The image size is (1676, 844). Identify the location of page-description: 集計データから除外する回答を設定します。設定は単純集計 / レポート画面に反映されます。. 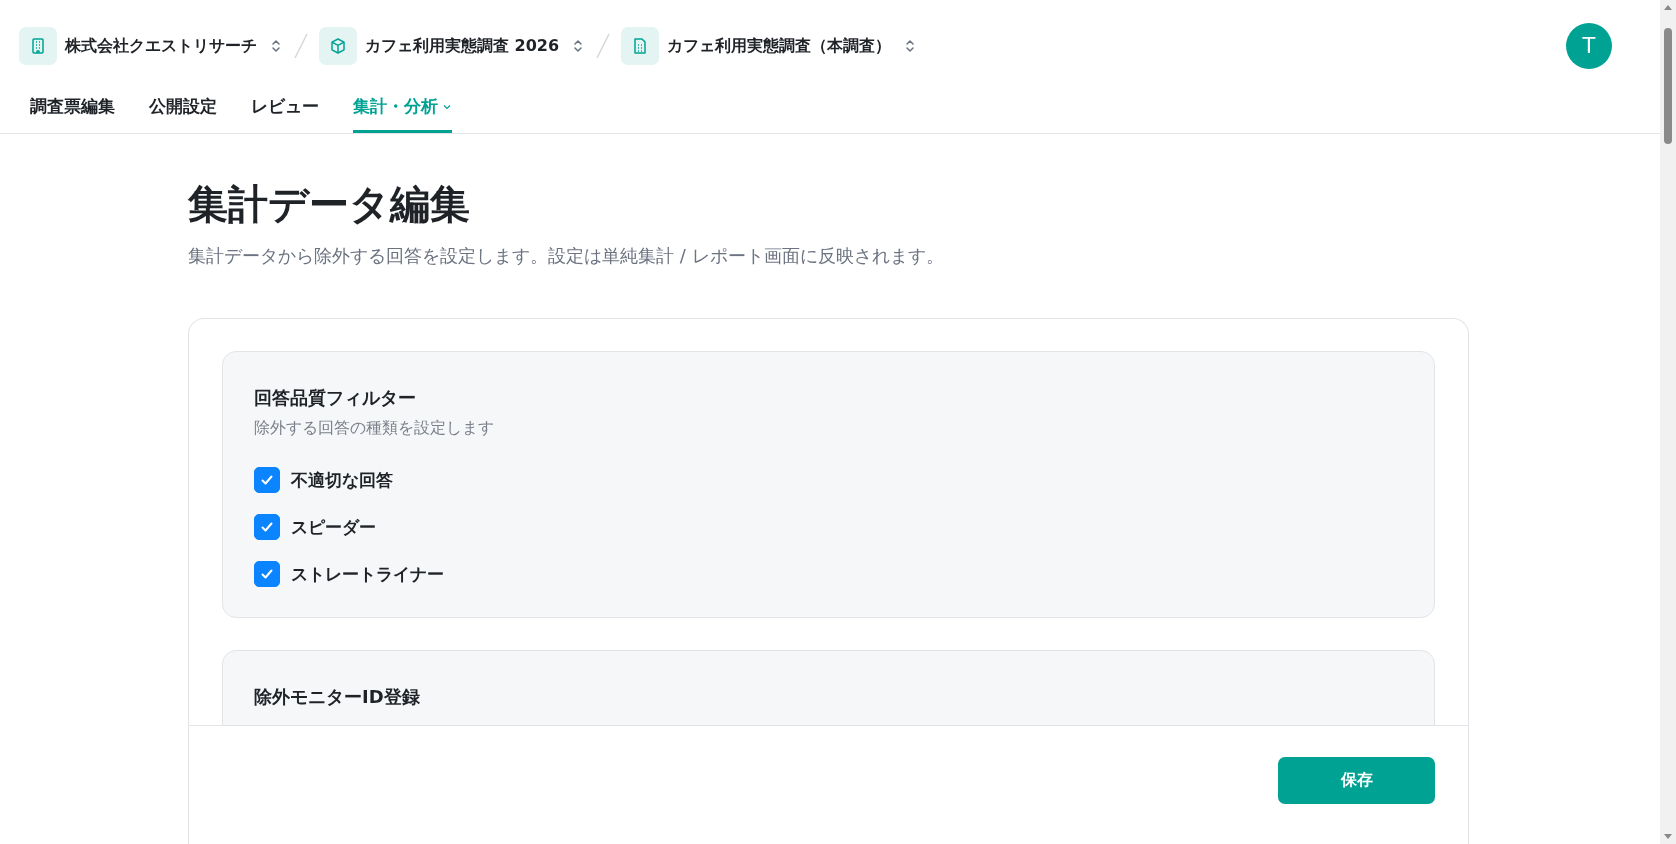
(566, 256).